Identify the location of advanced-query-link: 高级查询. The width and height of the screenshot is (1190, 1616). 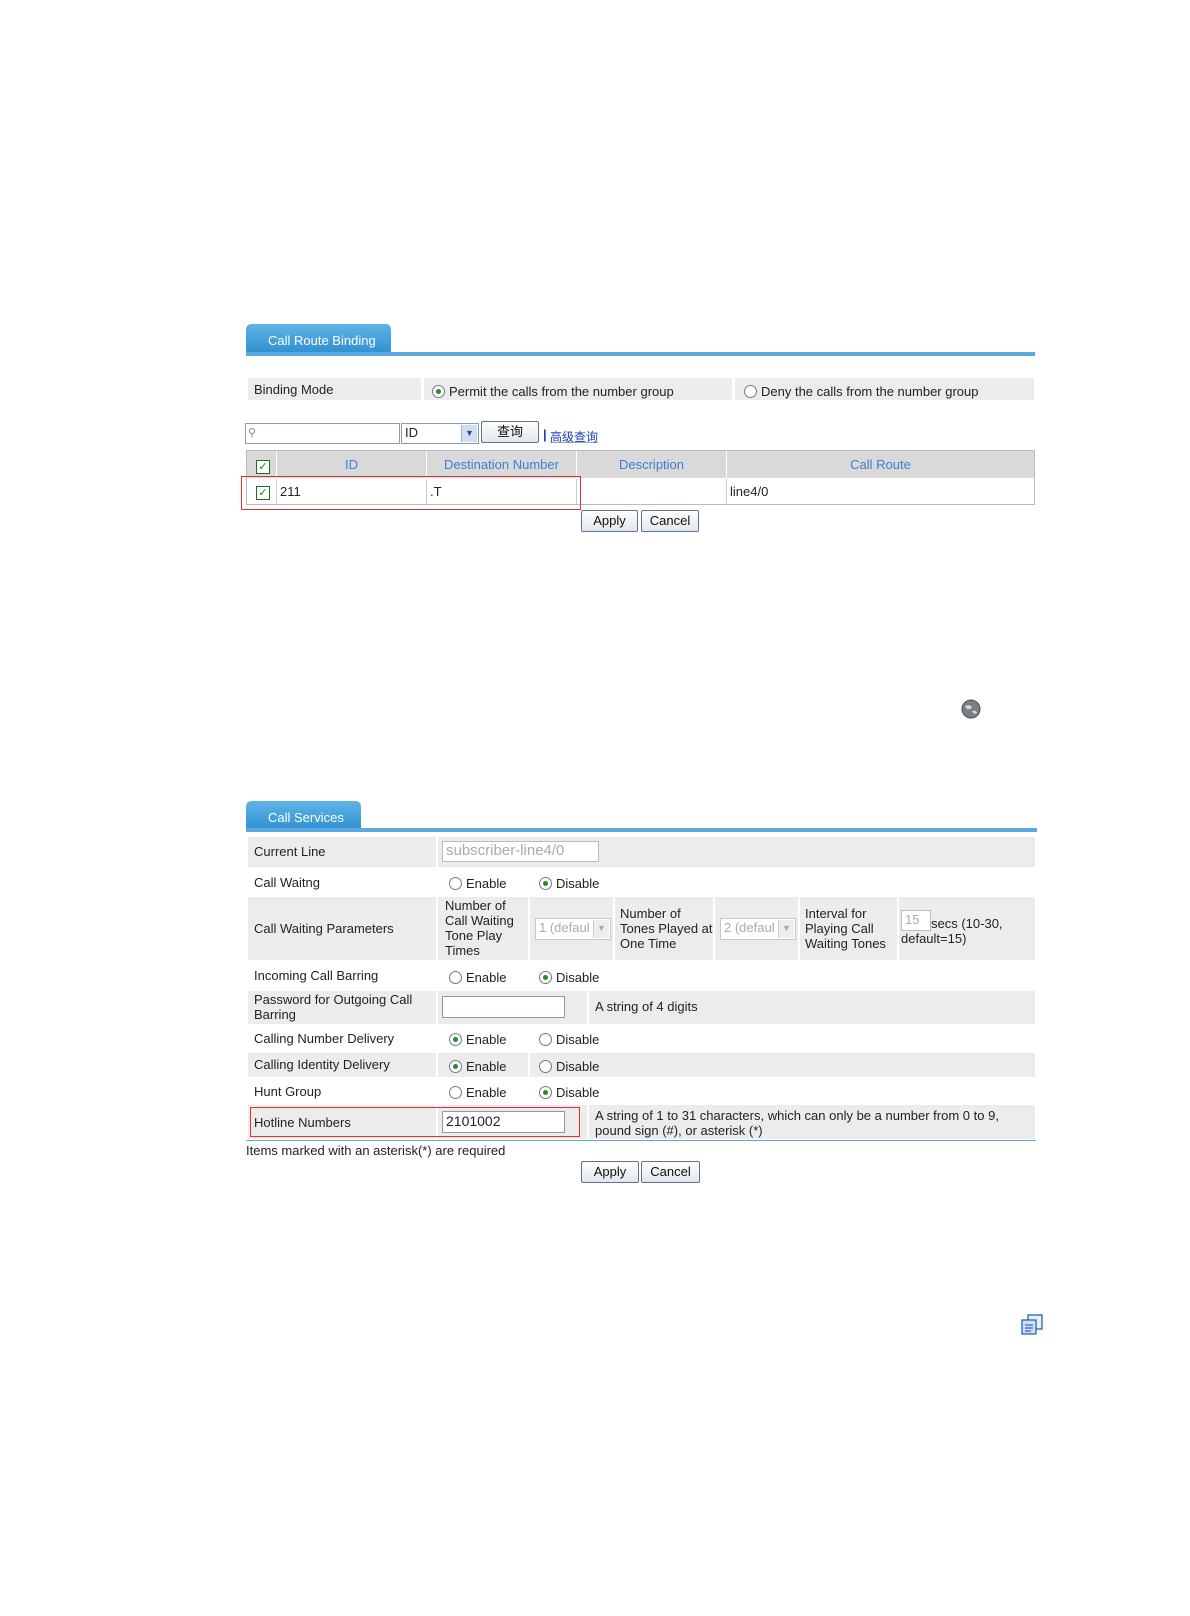
(574, 436).